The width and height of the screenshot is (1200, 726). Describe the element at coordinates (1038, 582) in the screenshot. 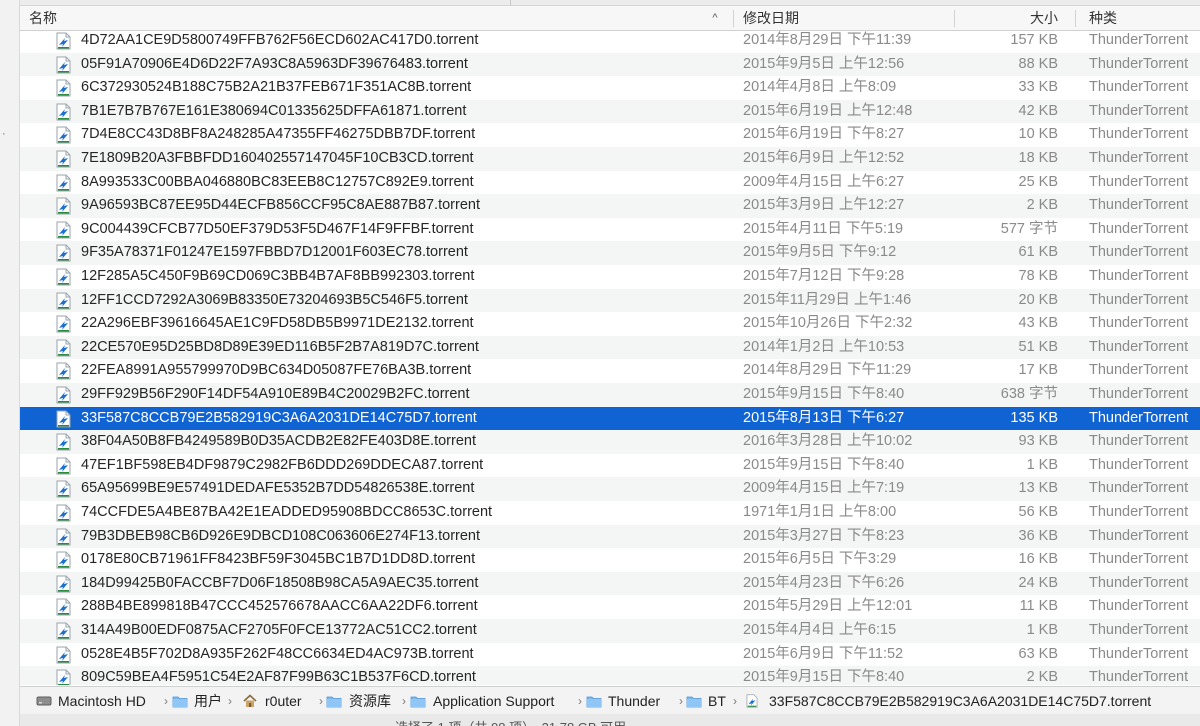

I see `file-size: 24 KB` at that location.